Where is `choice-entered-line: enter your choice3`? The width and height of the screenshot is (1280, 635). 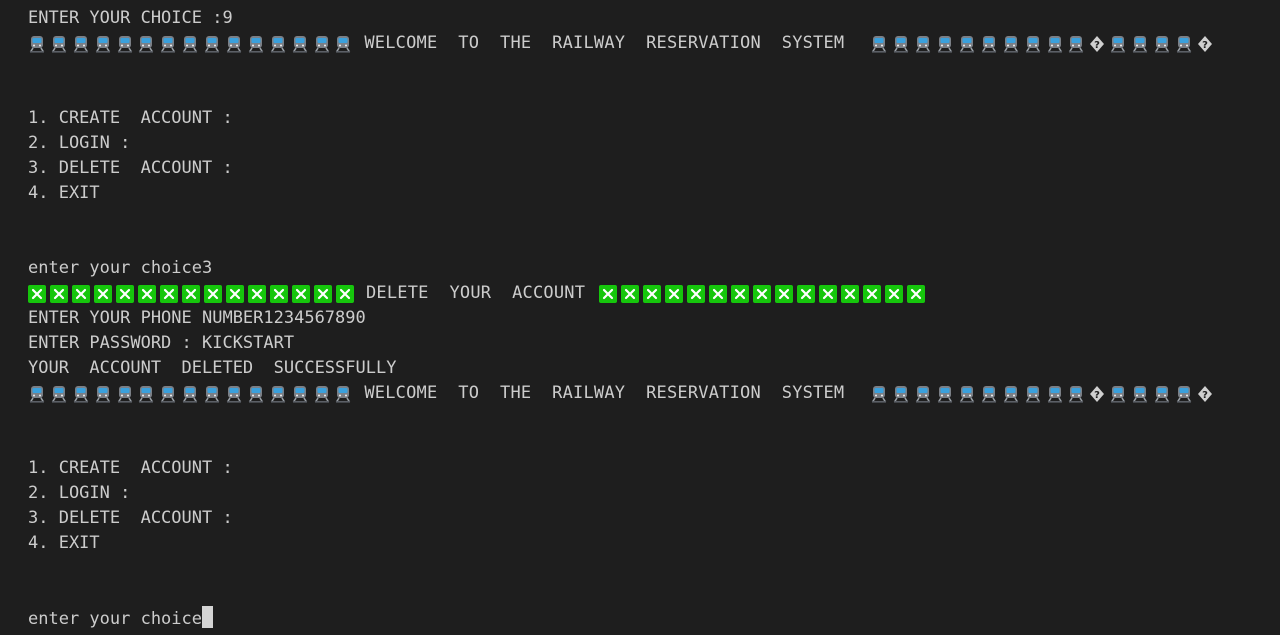
choice-entered-line: enter your choice3 is located at coordinates (120, 268).